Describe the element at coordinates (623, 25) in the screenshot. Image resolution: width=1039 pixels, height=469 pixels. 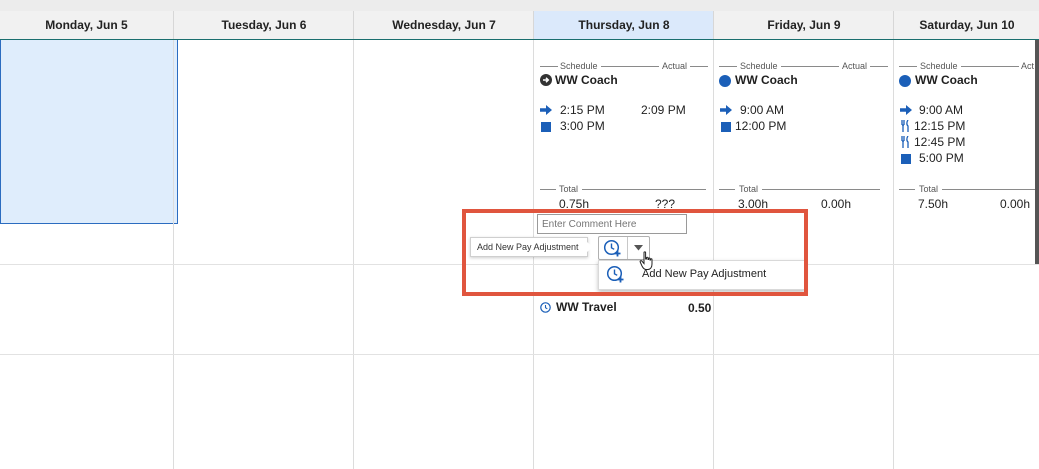
I see `day-header-thursday: Thursday, Jun 8` at that location.